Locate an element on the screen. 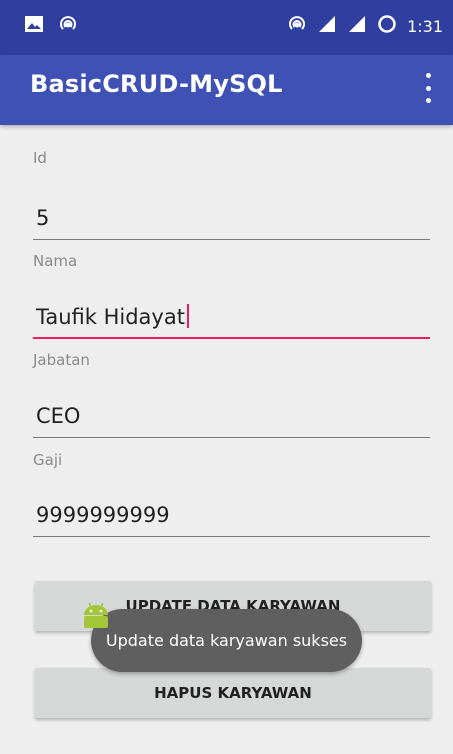  delete-button: HAPUS KARYAWAN is located at coordinates (233, 693).